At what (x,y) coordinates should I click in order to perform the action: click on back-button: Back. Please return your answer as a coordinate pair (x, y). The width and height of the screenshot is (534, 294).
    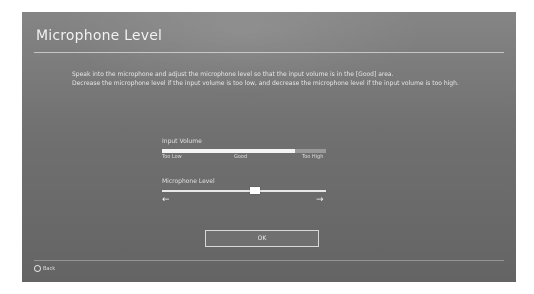
    Looking at the image, I should click on (44, 268).